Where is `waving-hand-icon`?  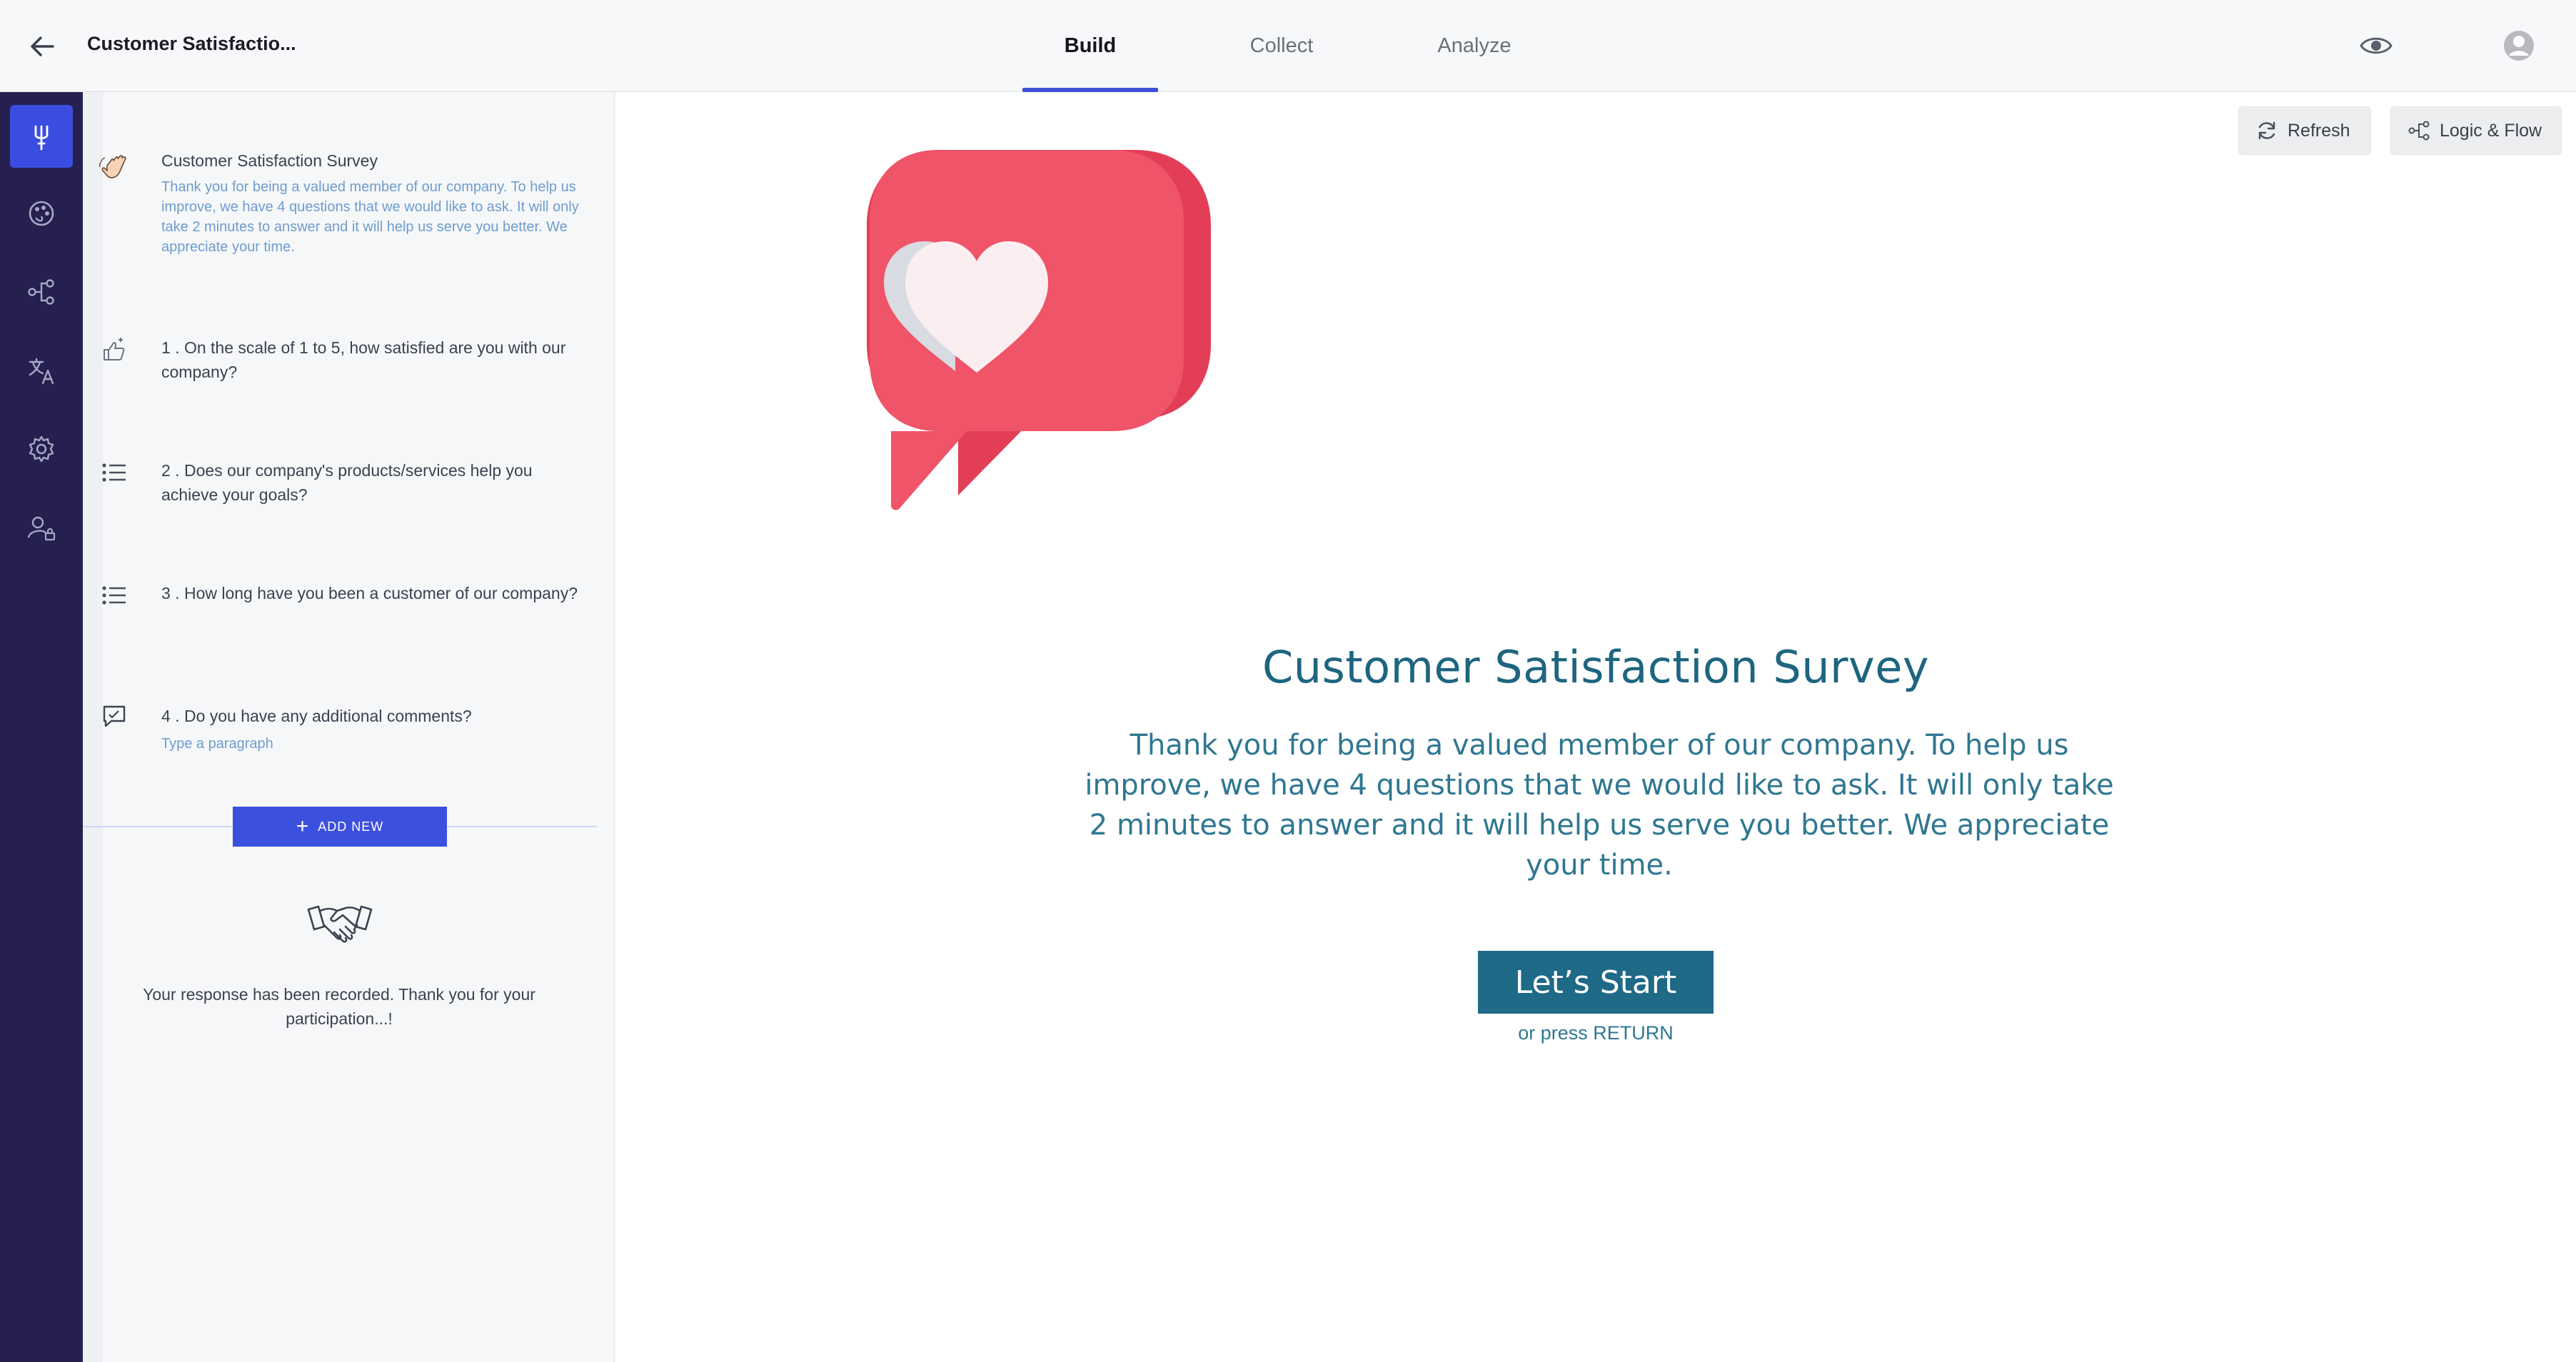 waving-hand-icon is located at coordinates (114, 168).